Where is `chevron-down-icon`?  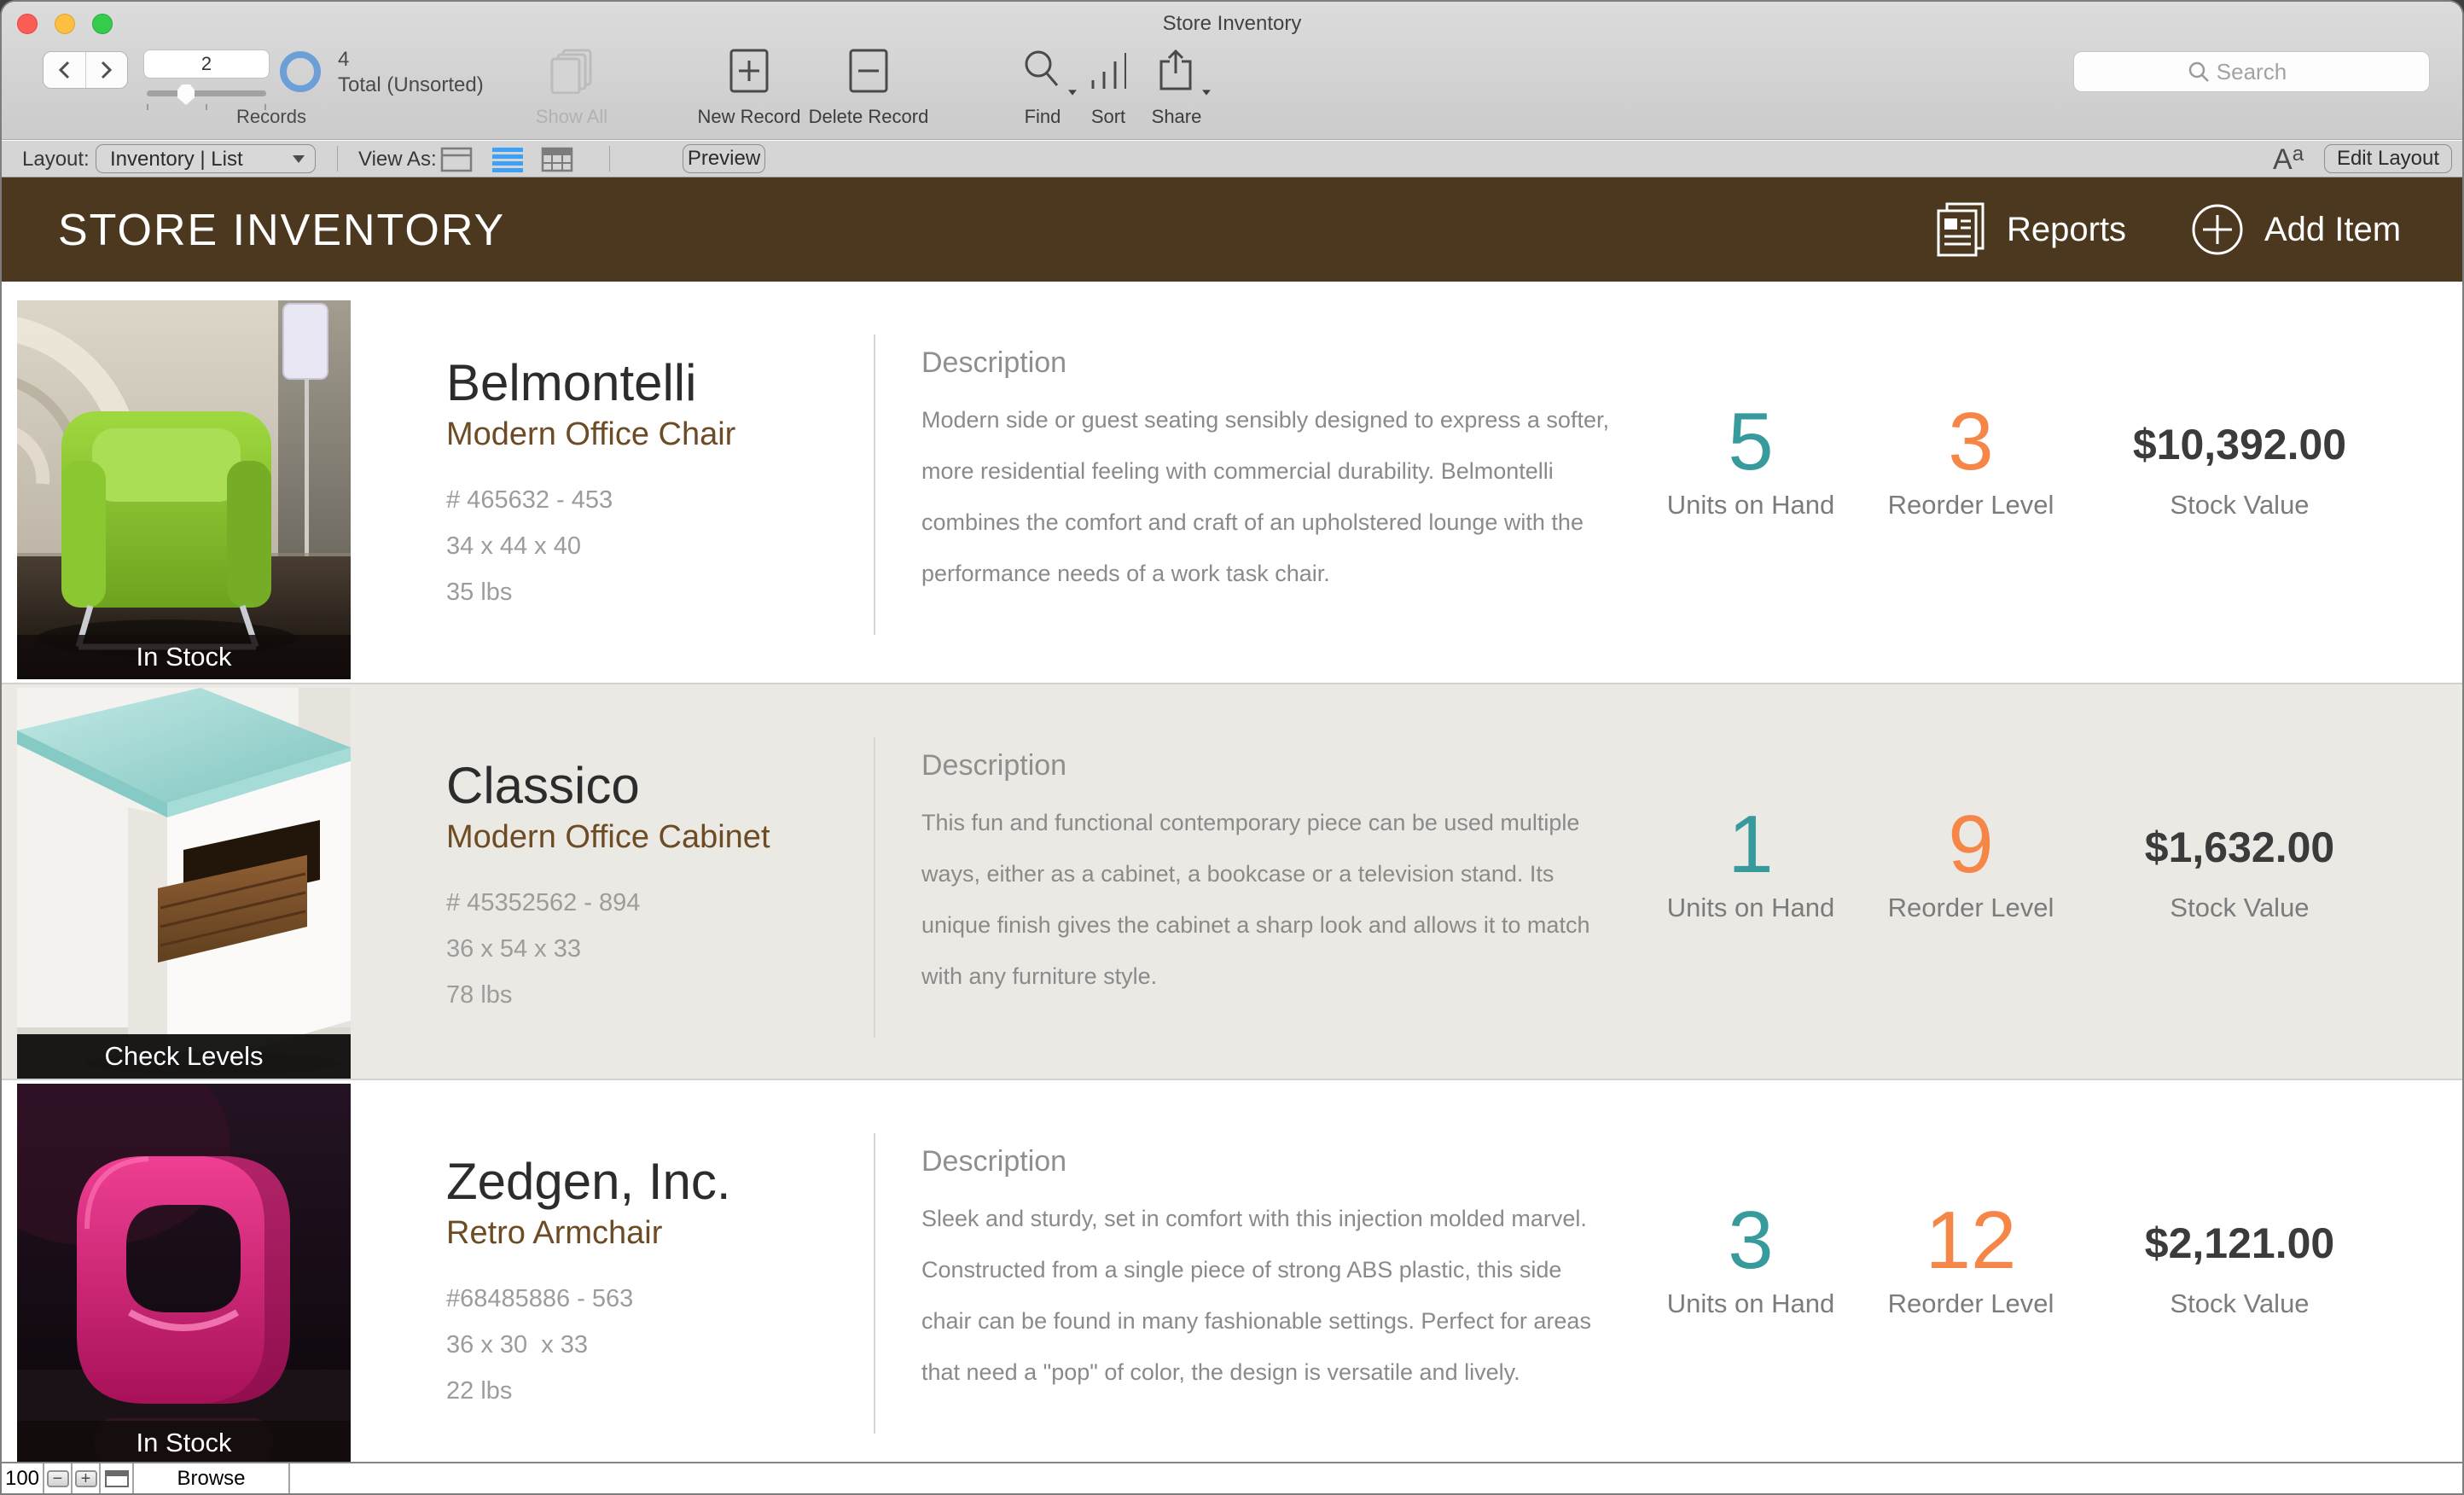
chevron-down-icon is located at coordinates (299, 159).